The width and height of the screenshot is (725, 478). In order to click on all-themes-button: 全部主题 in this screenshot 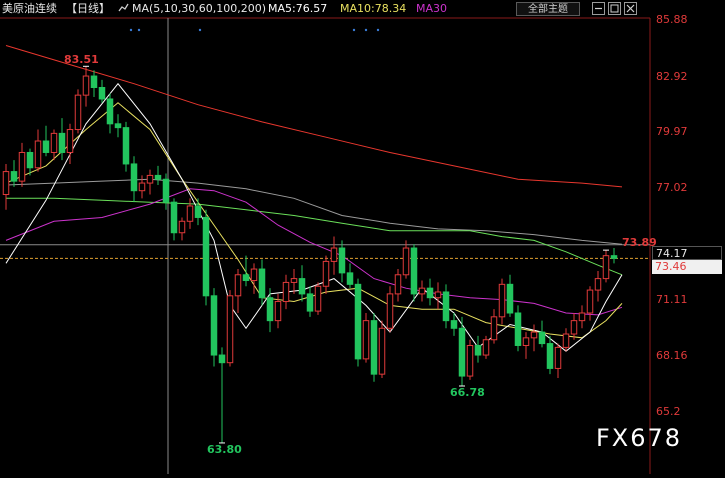, I will do `click(548, 9)`.